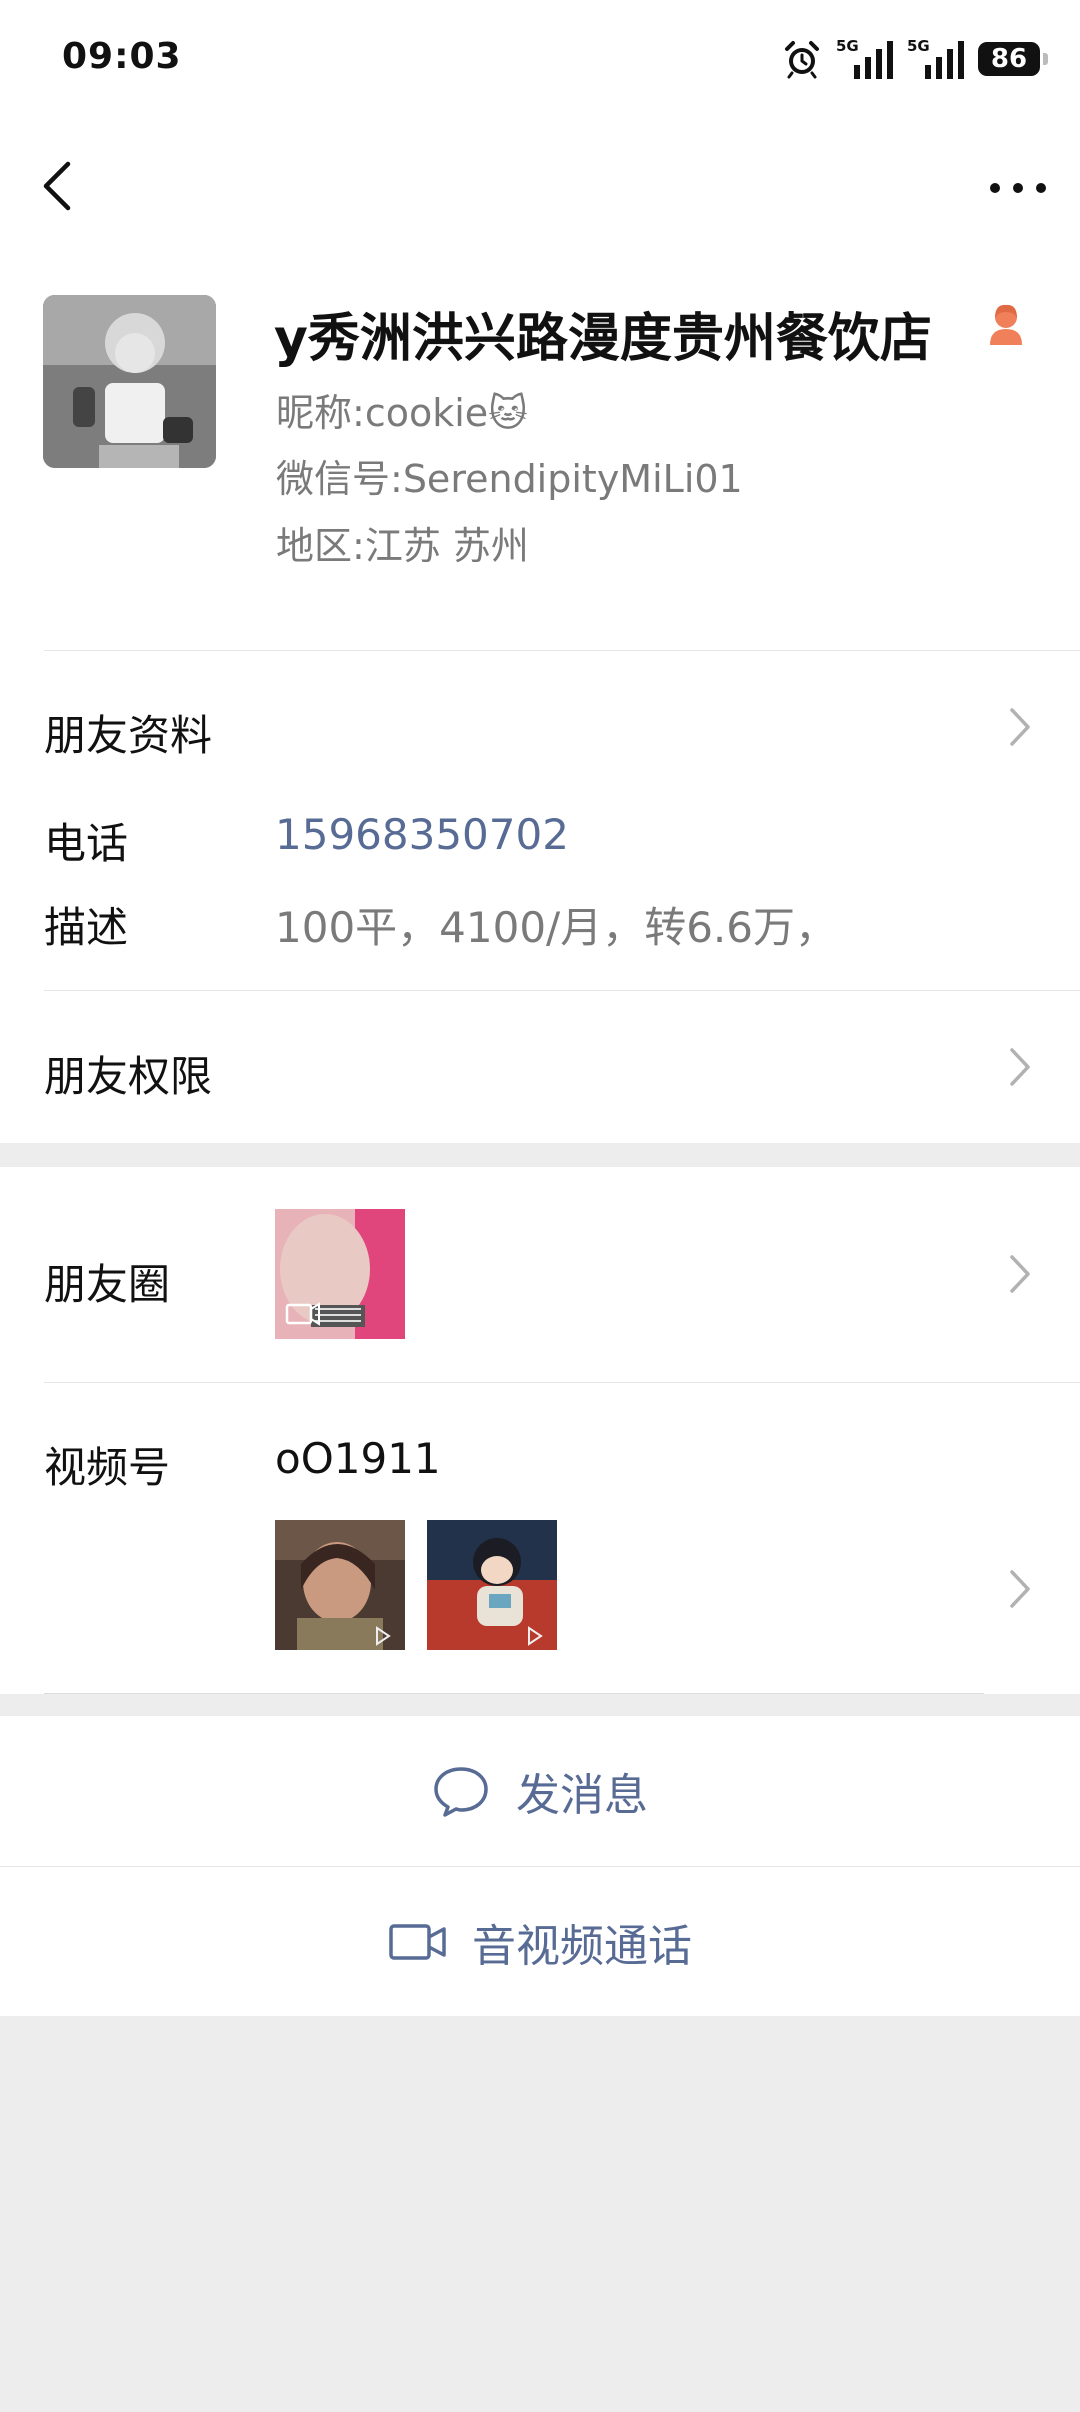 This screenshot has width=1080, height=2412. Describe the element at coordinates (86, 843) in the screenshot. I see `phone-label: 电话` at that location.